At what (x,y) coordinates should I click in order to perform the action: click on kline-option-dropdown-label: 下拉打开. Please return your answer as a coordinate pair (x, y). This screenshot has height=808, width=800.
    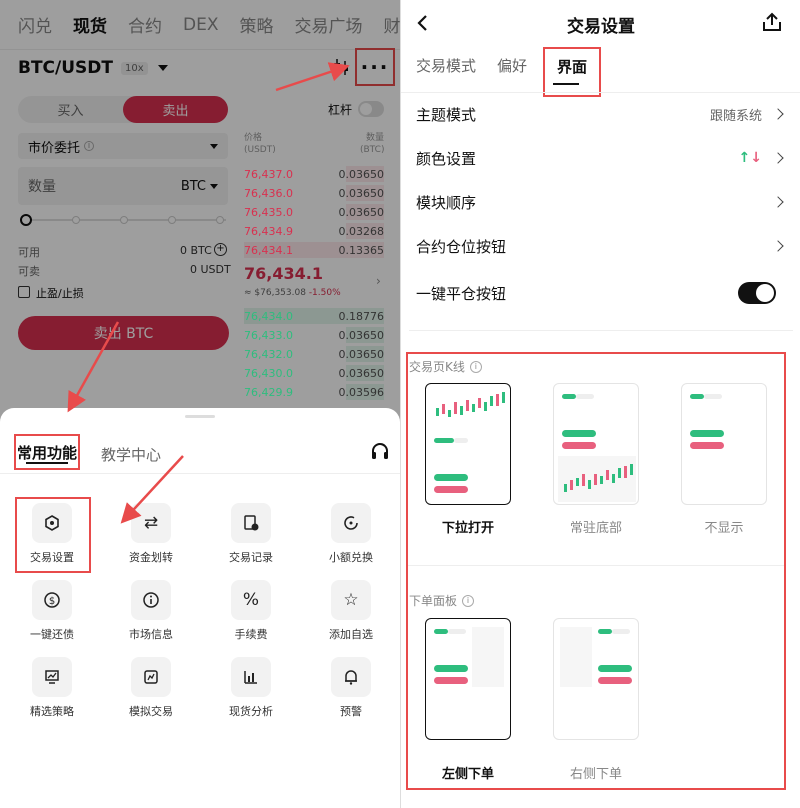
    Looking at the image, I should click on (467, 528).